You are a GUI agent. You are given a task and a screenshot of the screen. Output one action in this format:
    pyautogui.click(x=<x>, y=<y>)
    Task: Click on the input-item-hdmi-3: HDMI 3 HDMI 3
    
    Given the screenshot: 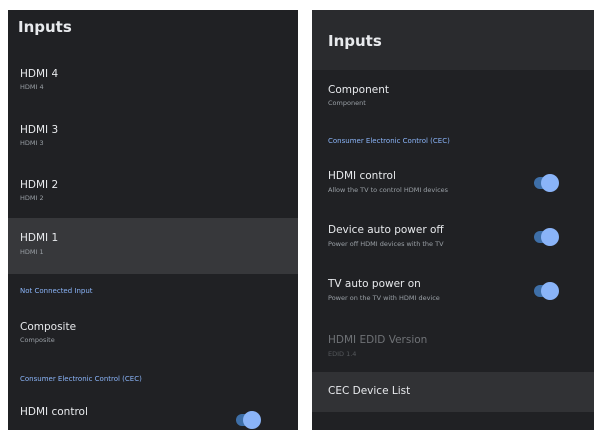 What is the action you would take?
    pyautogui.click(x=153, y=138)
    